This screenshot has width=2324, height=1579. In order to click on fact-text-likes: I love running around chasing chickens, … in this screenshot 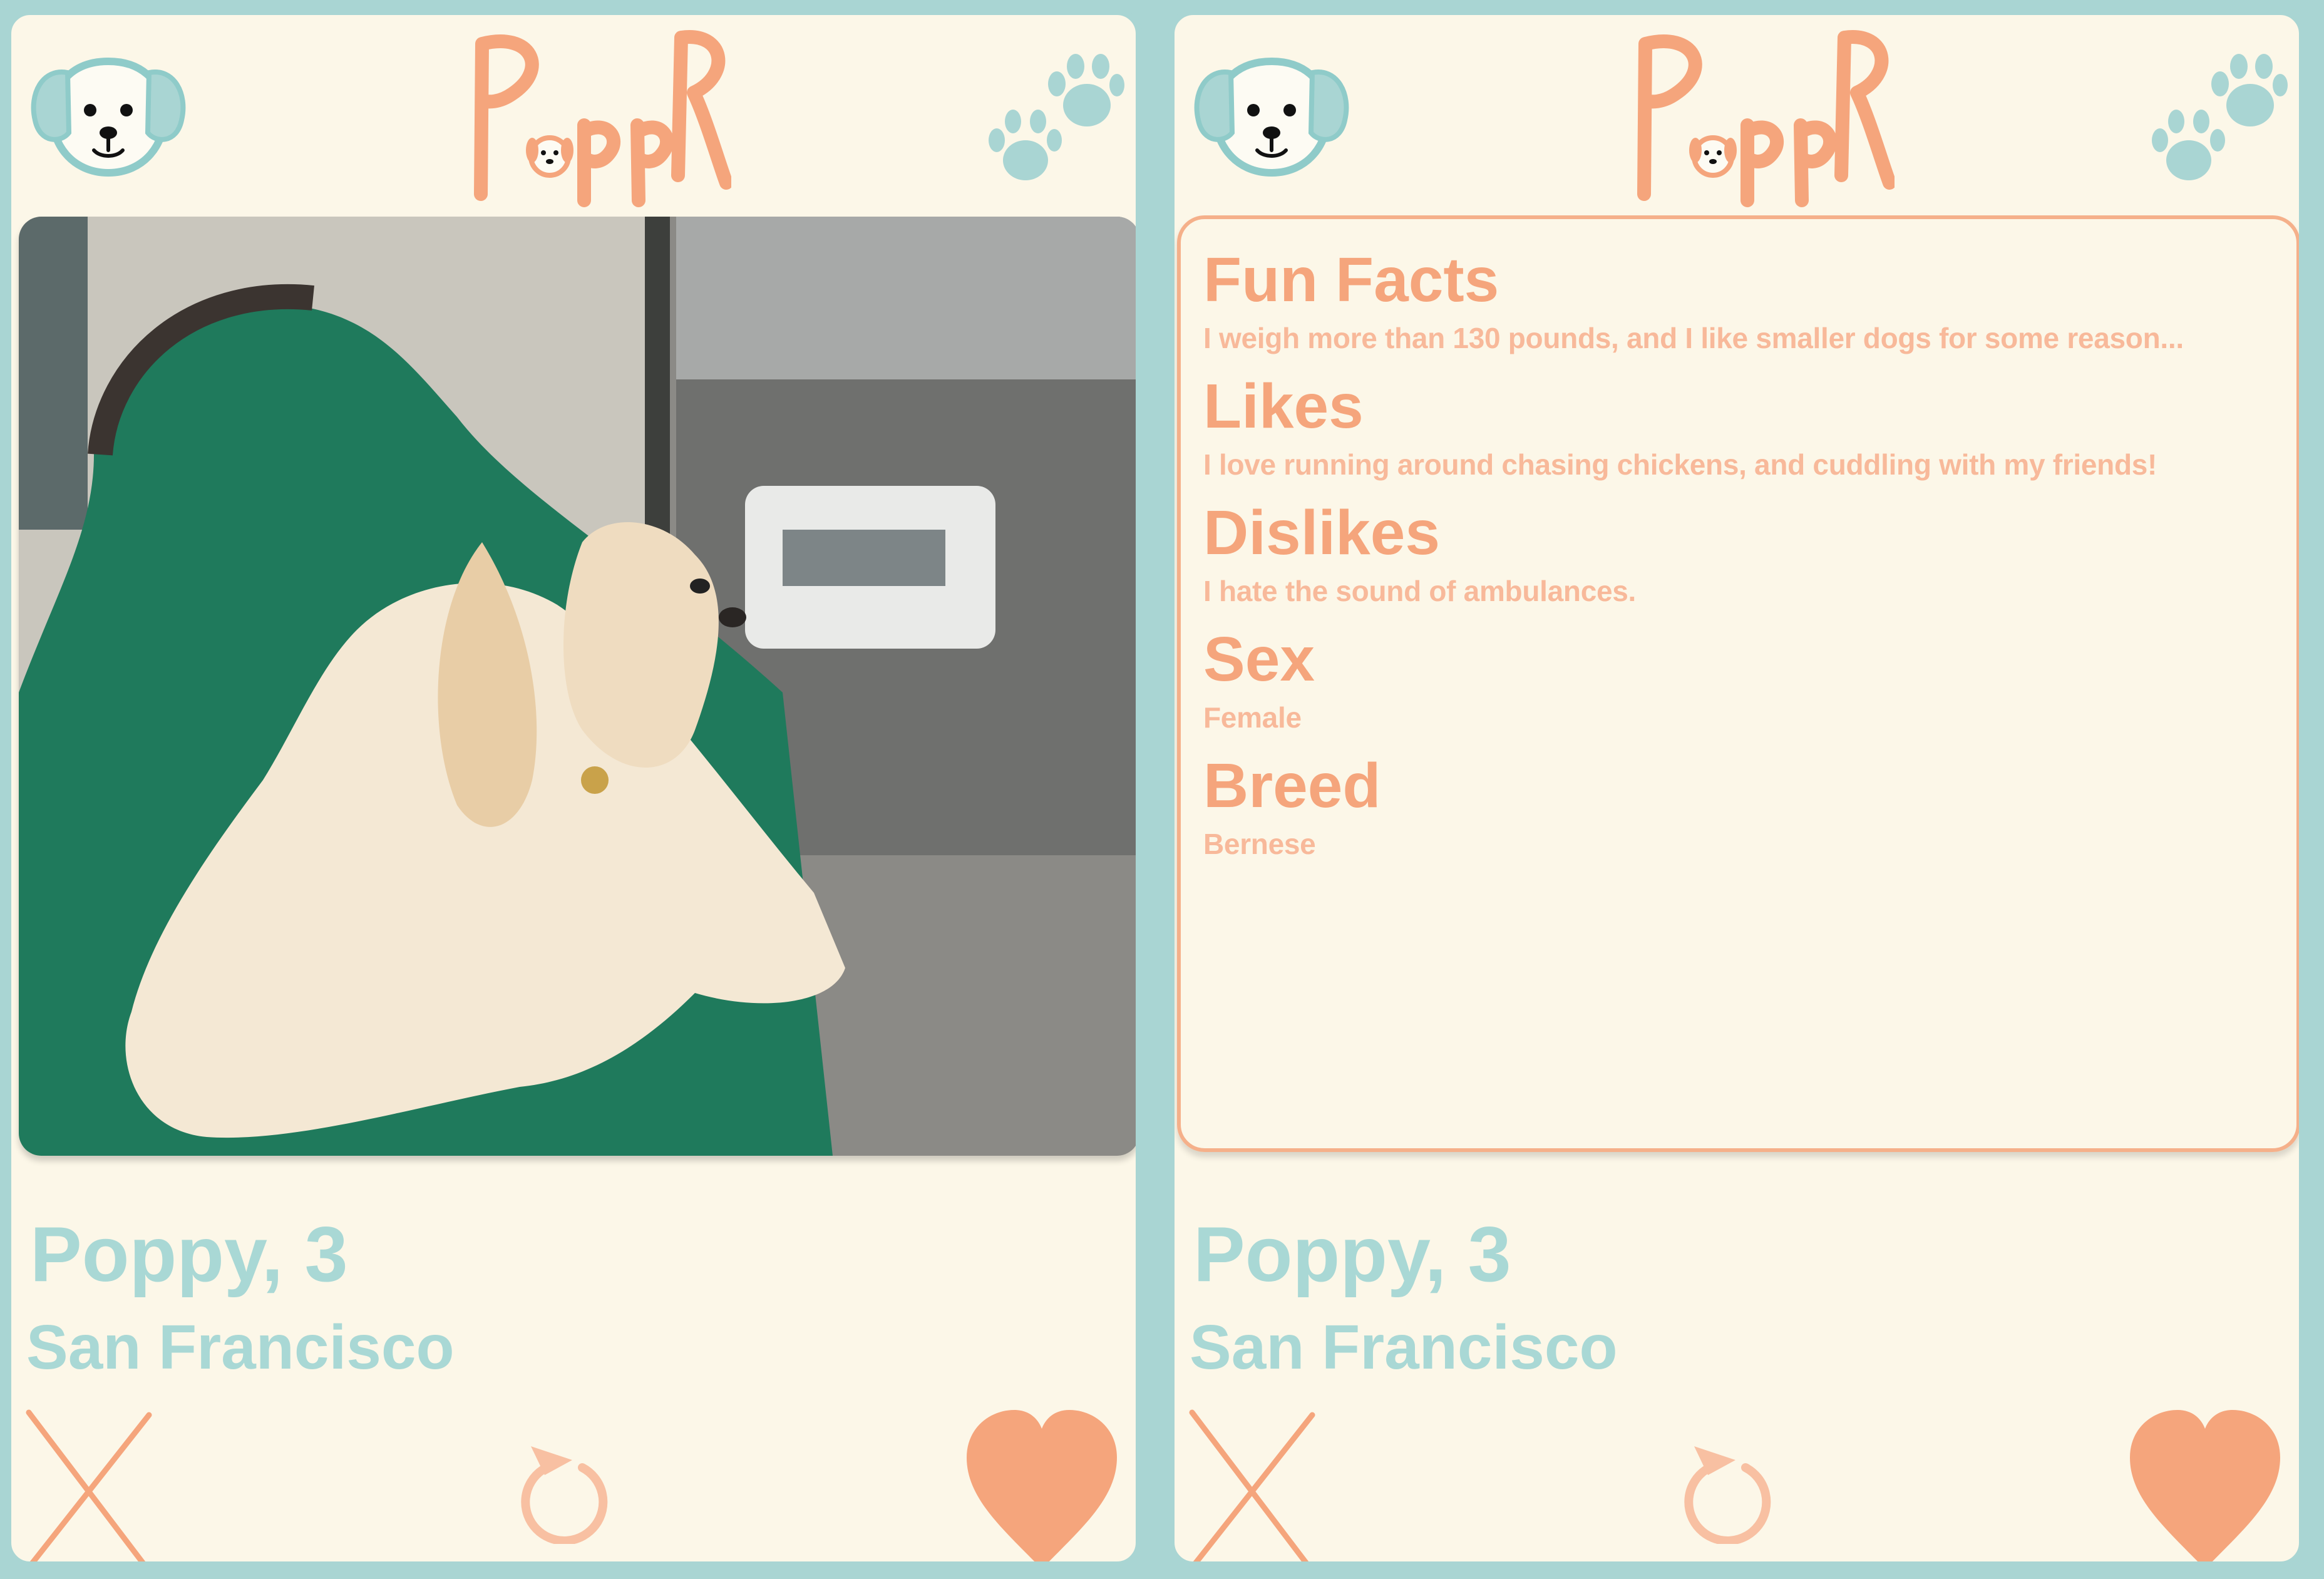, I will do `click(1680, 464)`.